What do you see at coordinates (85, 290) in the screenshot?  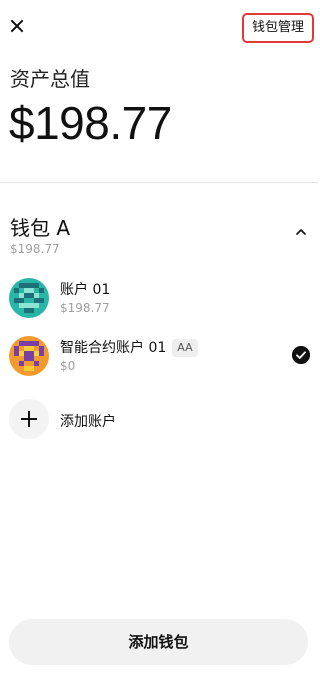 I see `account-name: 账户 01` at bounding box center [85, 290].